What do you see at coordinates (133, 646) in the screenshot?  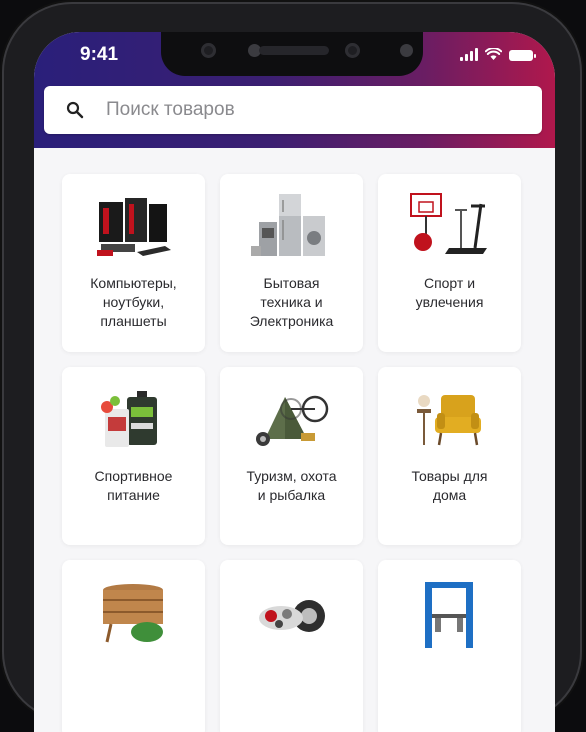 I see `category-card-garden` at bounding box center [133, 646].